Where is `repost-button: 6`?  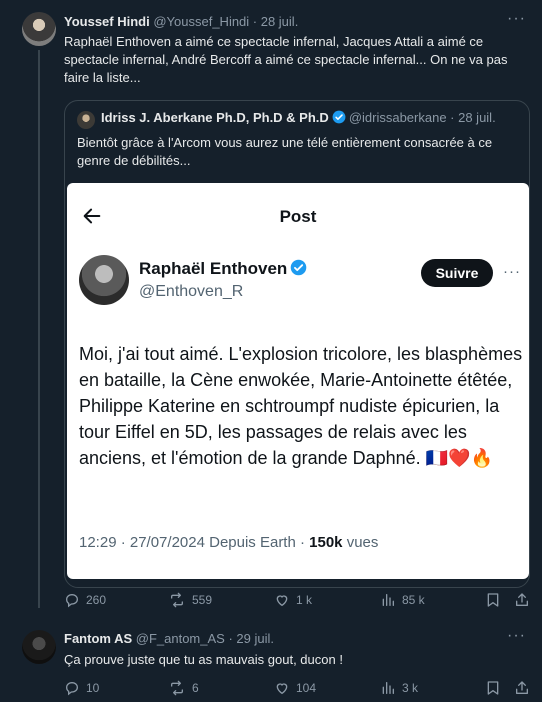
repost-button: 6 is located at coordinates (183, 688).